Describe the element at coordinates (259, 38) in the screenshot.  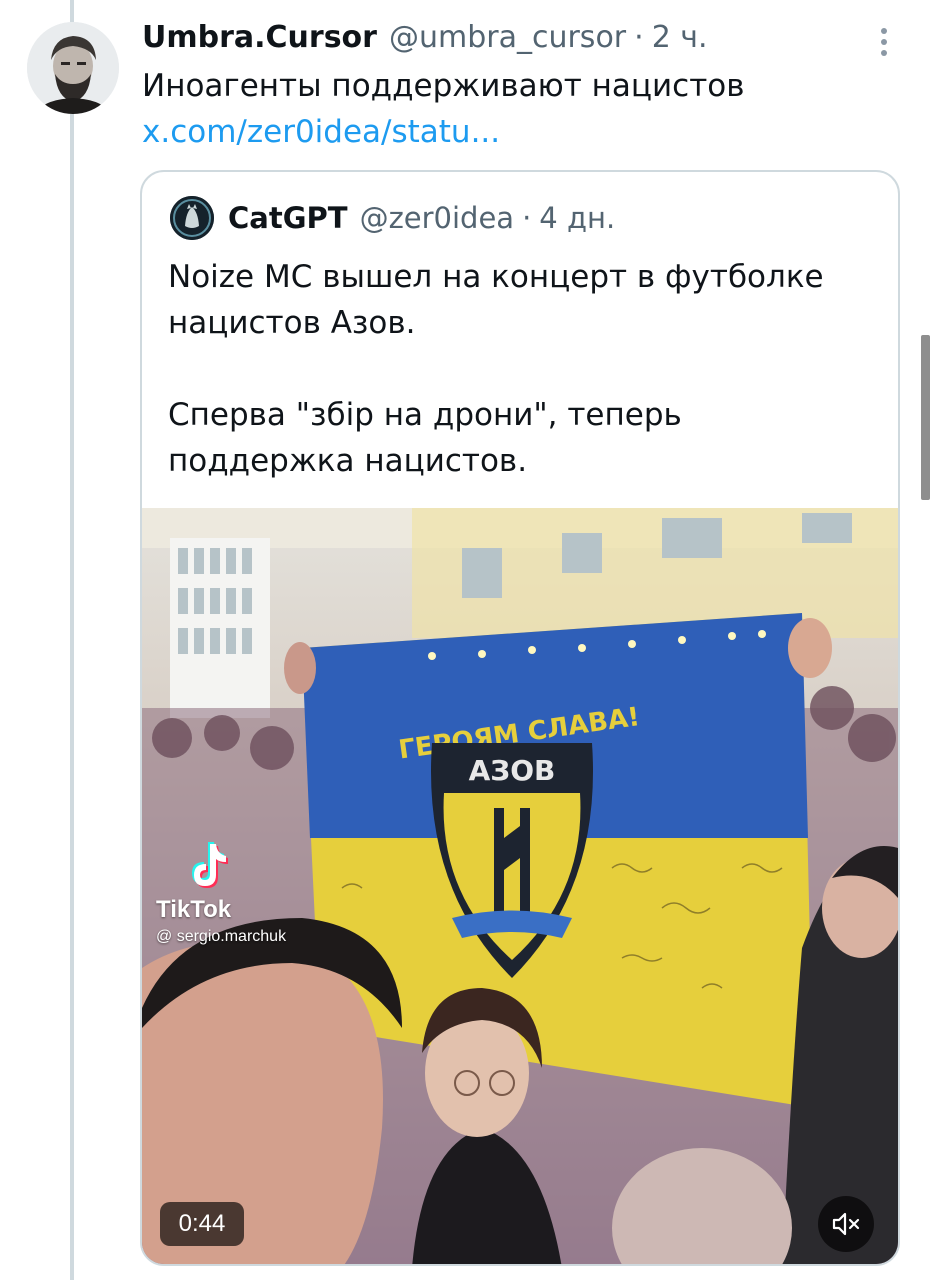
I see `author-display-name: Umbra.Cursor` at that location.